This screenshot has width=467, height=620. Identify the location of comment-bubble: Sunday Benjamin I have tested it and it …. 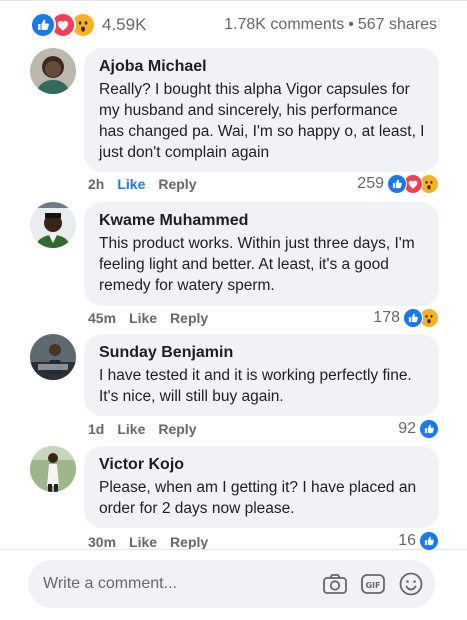
(261, 375).